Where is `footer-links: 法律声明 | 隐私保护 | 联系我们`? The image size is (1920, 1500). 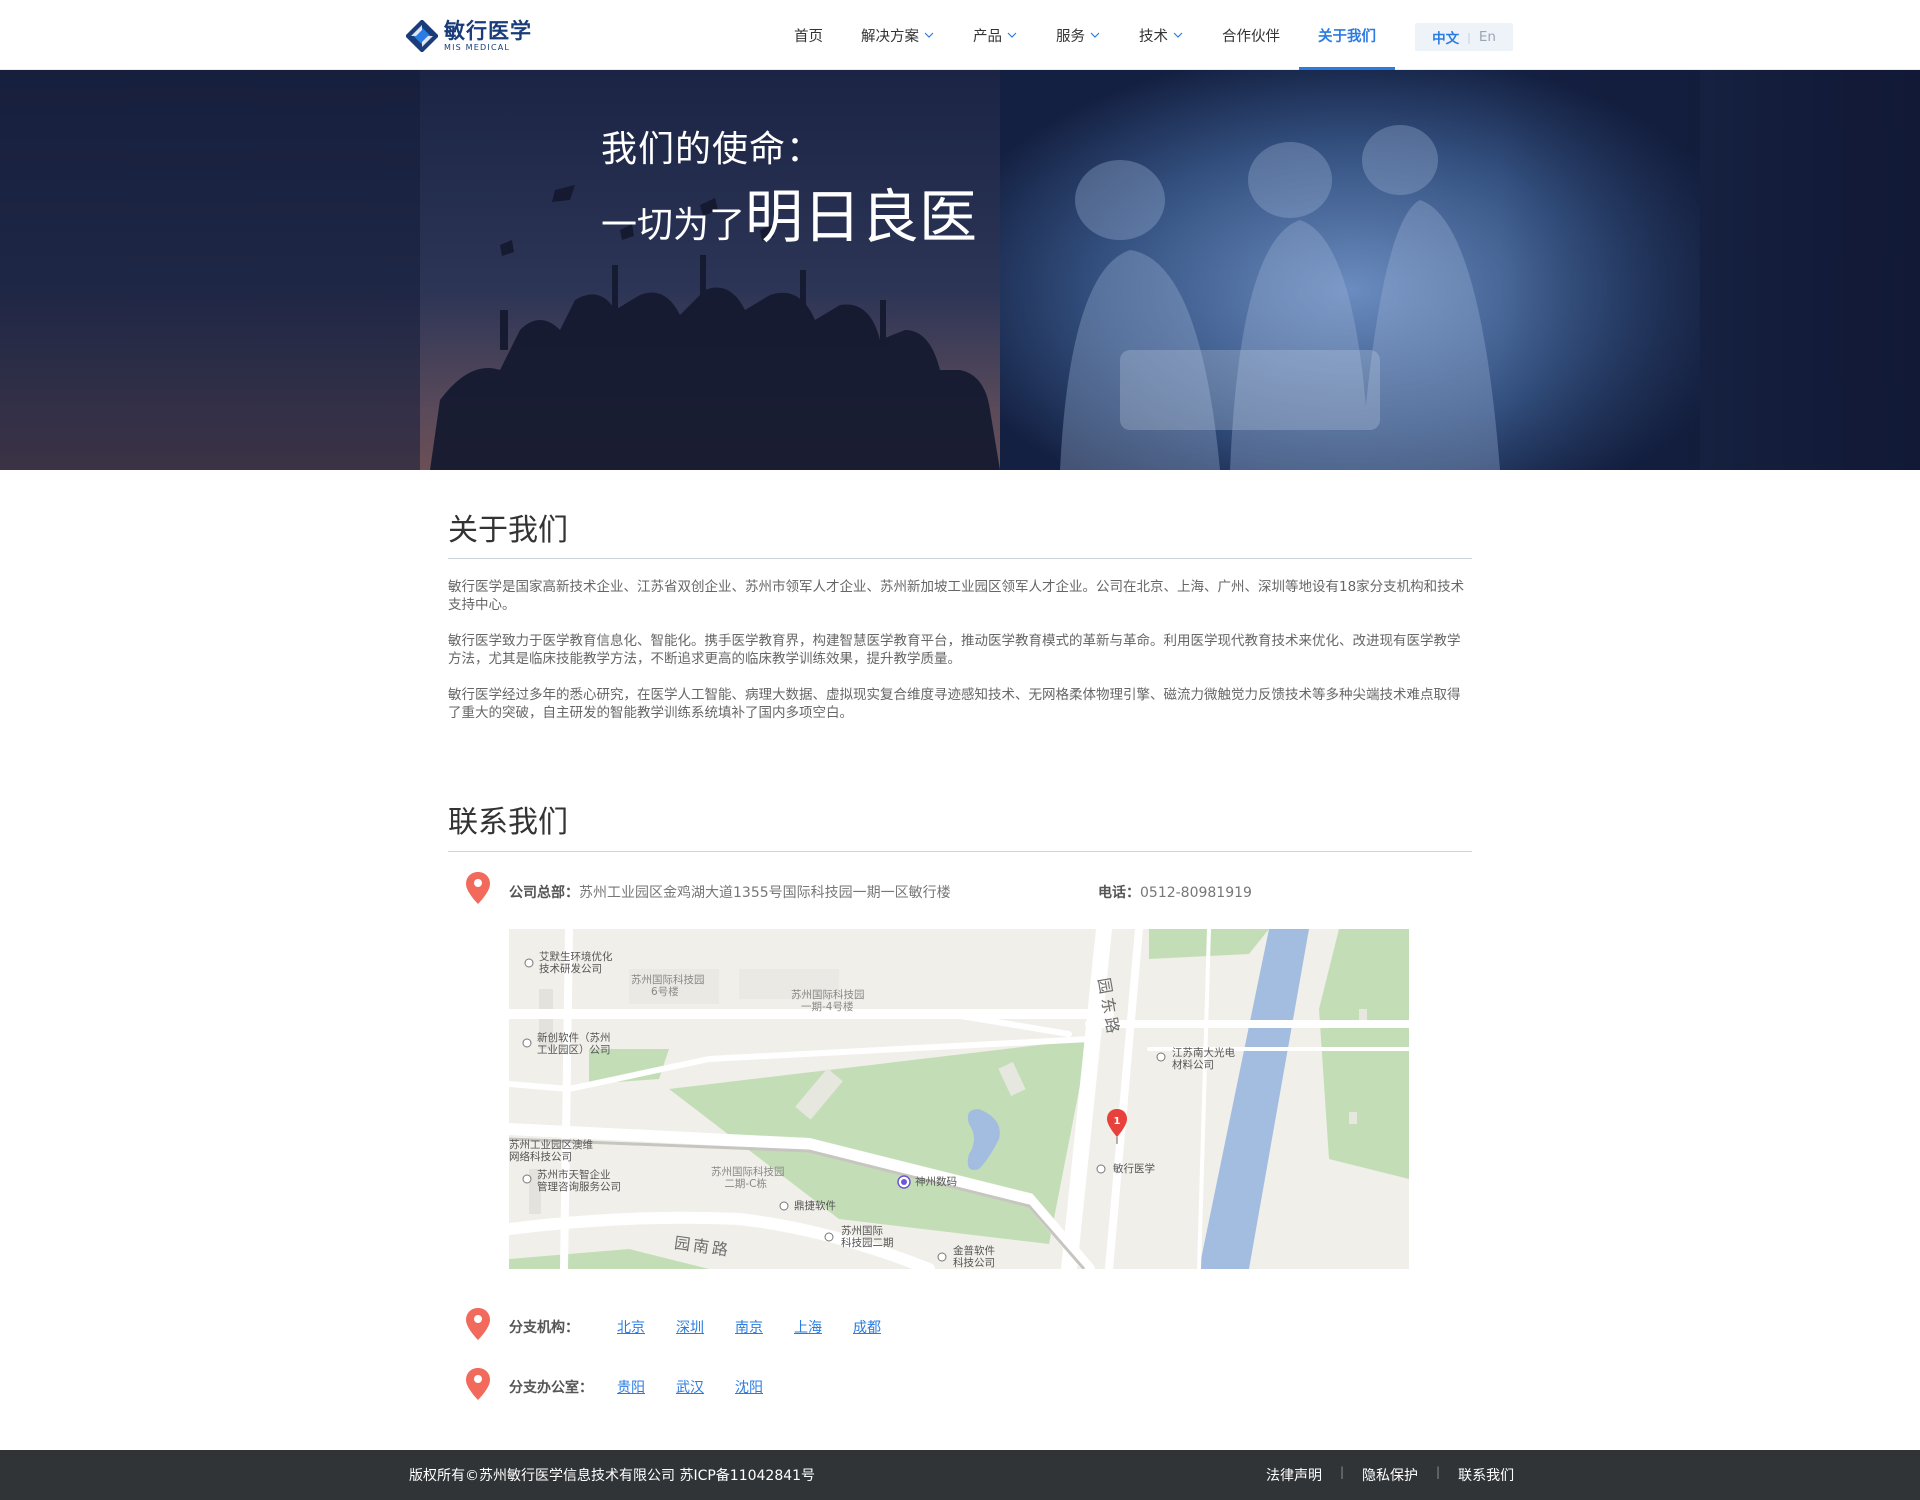
footer-links: 法律声明 | 隐私保护 | 联系我们 is located at coordinates (1390, 1475).